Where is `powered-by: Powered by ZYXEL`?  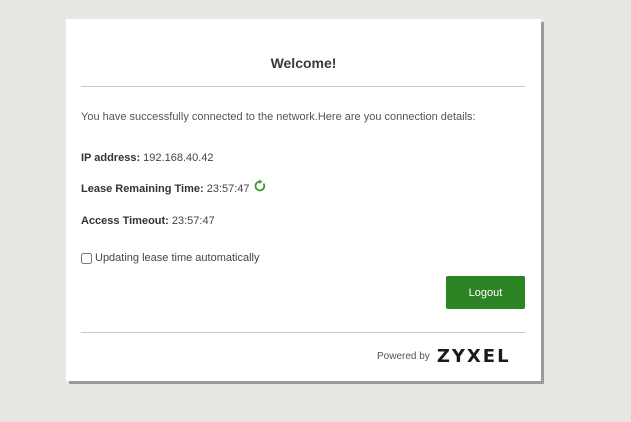
powered-by: Powered by ZYXEL is located at coordinates (444, 356).